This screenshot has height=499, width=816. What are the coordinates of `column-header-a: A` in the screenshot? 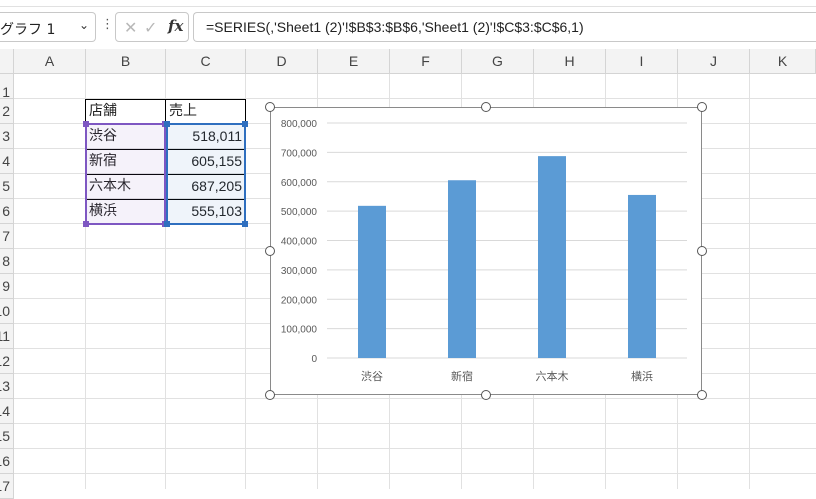 It's located at (50, 61).